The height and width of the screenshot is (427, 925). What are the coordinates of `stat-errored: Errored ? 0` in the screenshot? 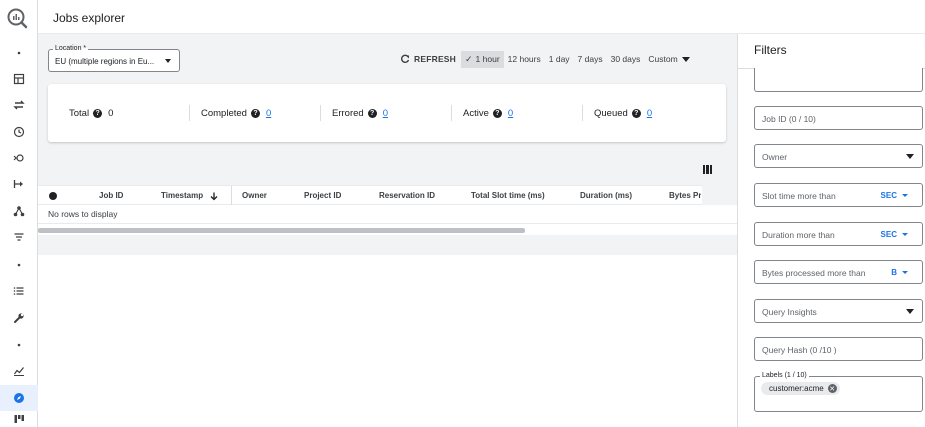 It's located at (360, 113).